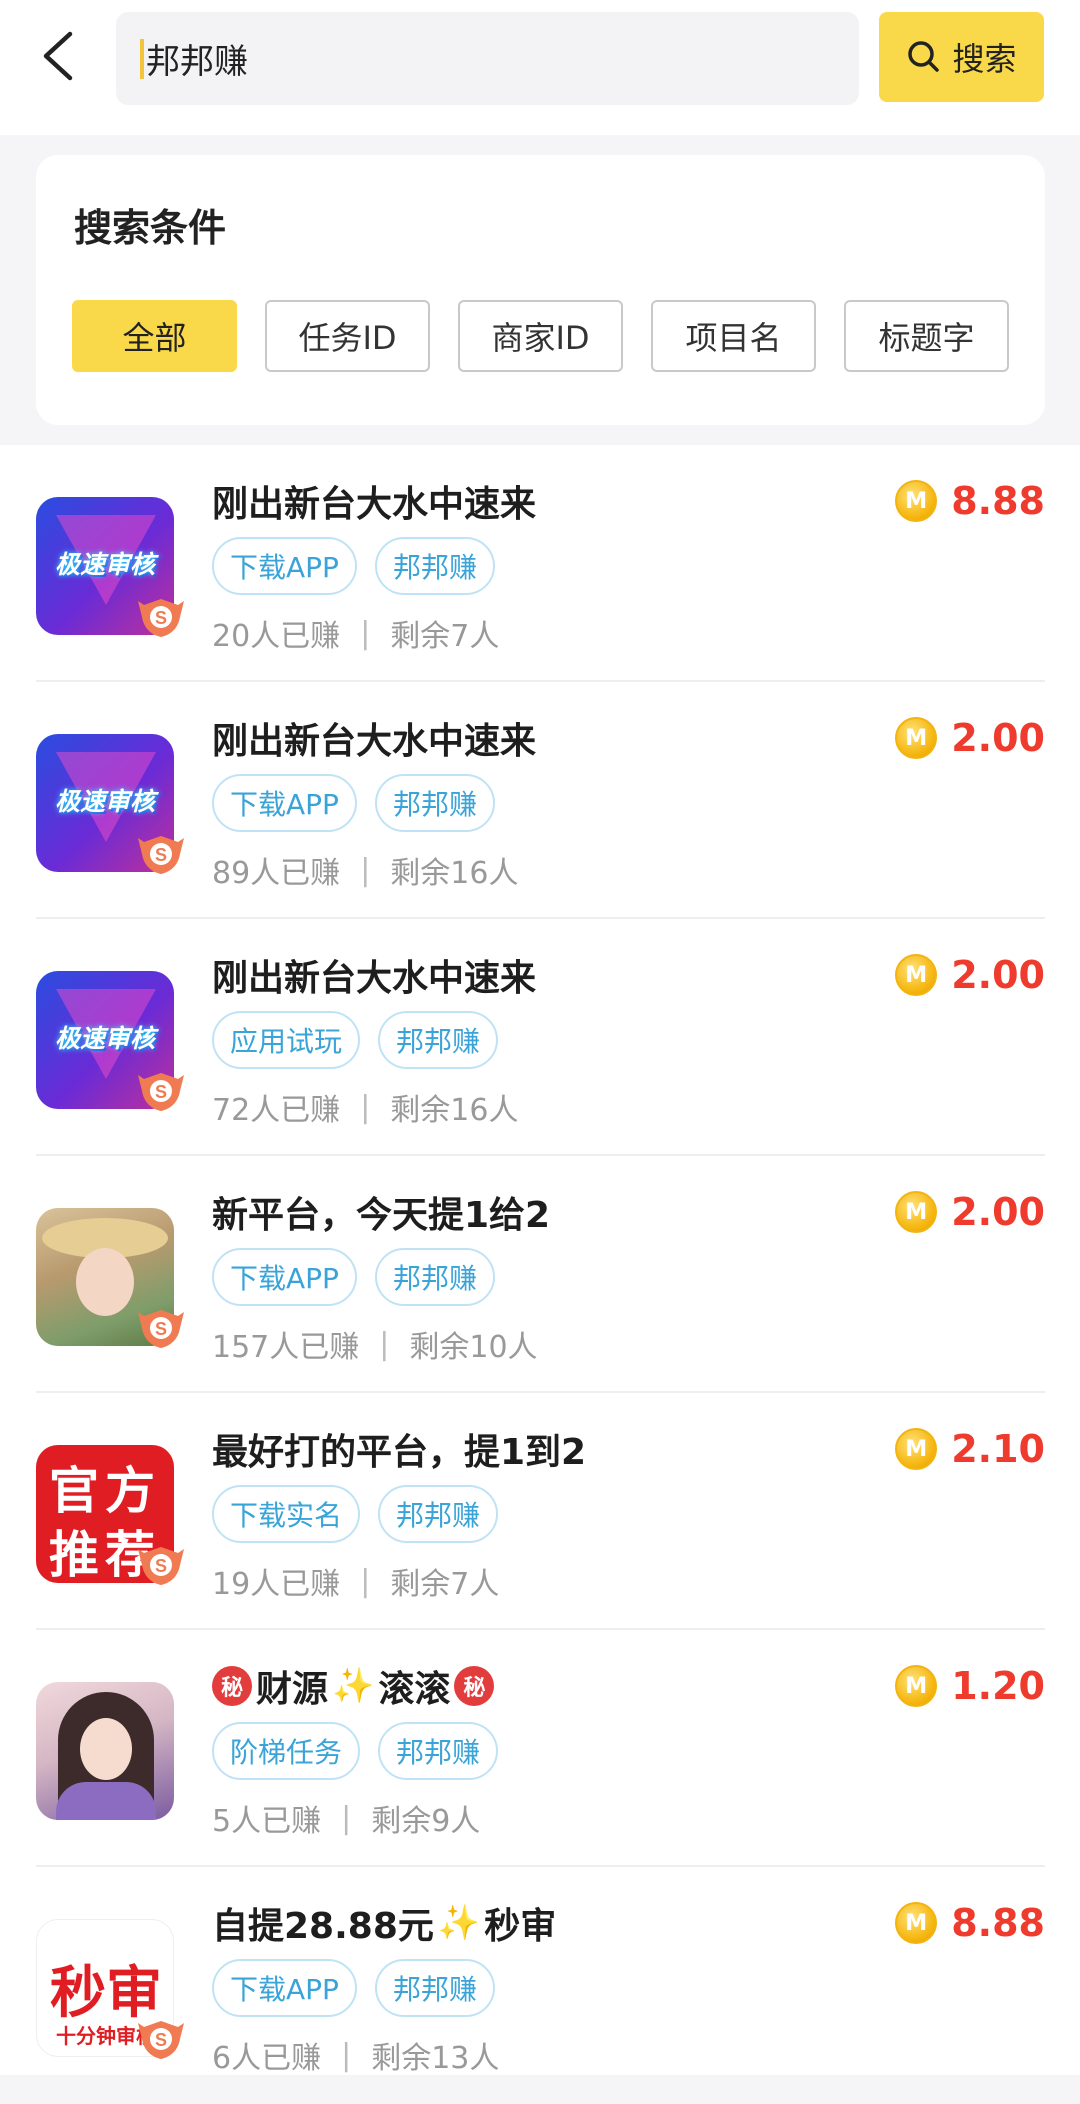 The image size is (1080, 2104). I want to click on task-reward: M 8.88, so click(970, 1923).